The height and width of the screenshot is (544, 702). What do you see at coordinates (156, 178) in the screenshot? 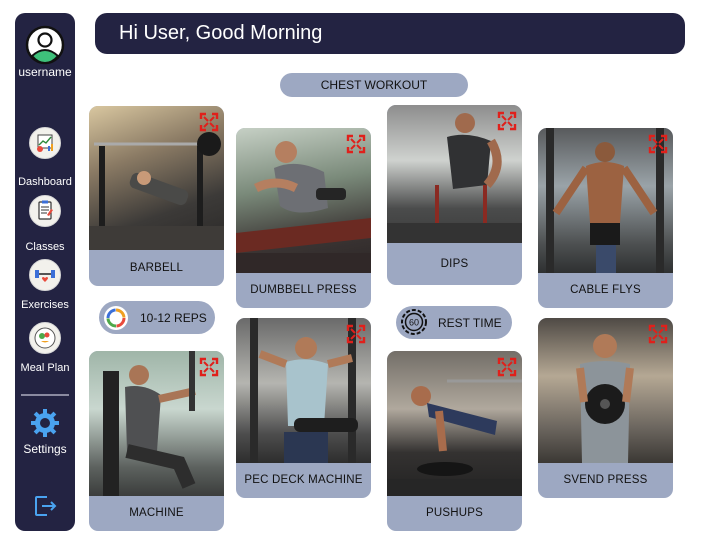
I see `barbell-benchpress-image` at bounding box center [156, 178].